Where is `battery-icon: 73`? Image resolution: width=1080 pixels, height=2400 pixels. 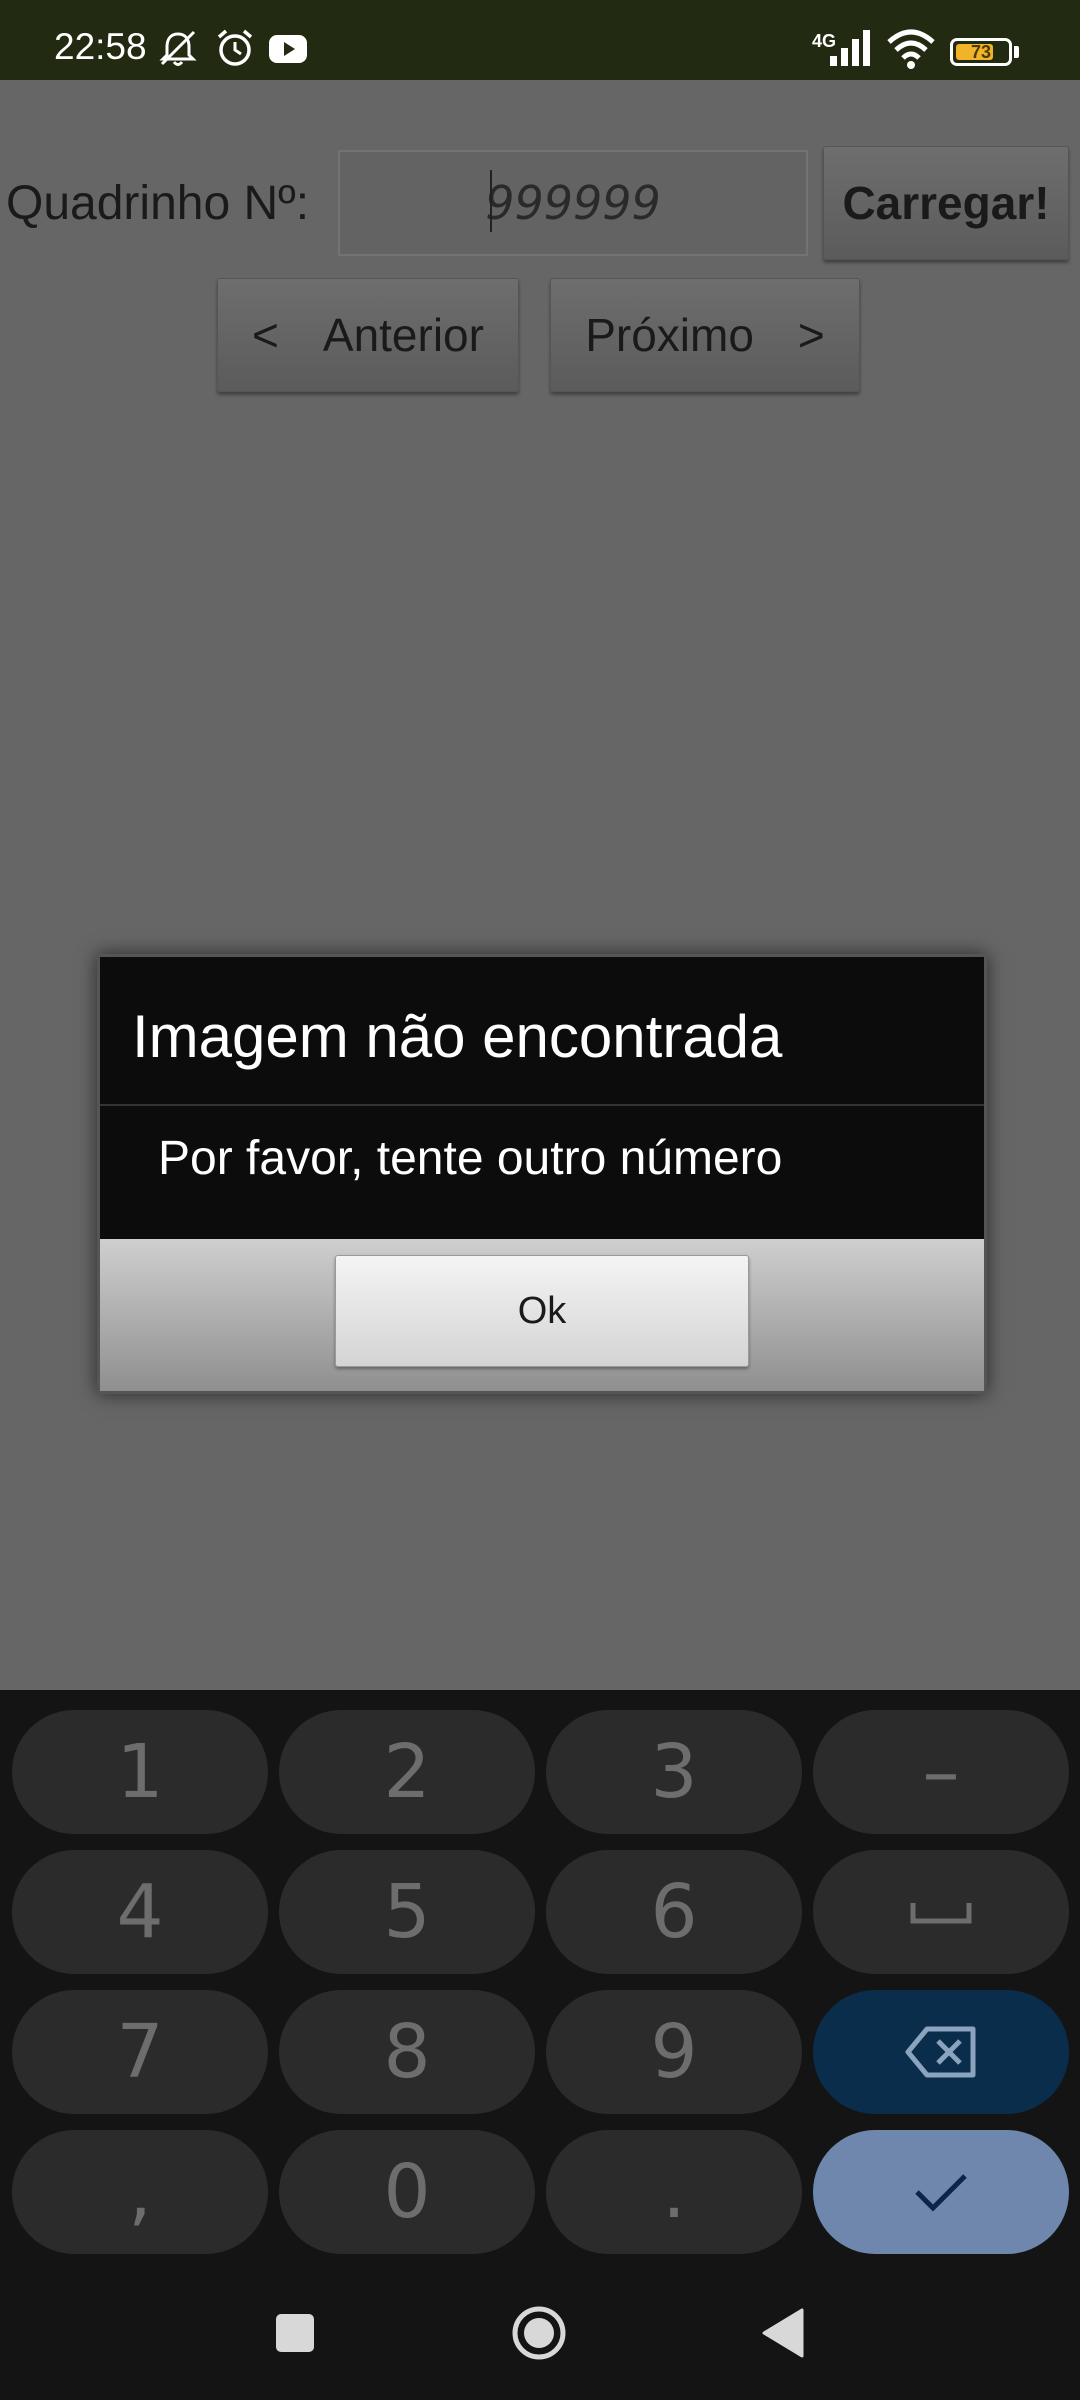 battery-icon: 73 is located at coordinates (981, 52).